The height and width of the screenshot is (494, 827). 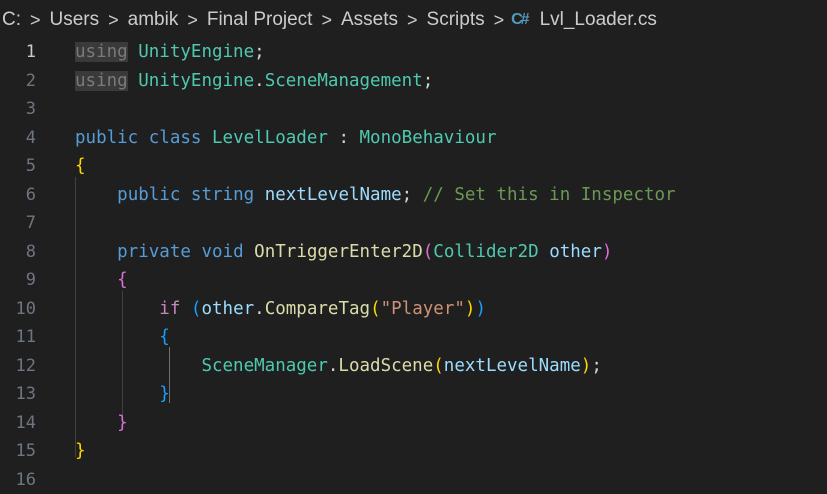 What do you see at coordinates (549, 194) in the screenshot?
I see `code-token: // Set this in Inspector` at bounding box center [549, 194].